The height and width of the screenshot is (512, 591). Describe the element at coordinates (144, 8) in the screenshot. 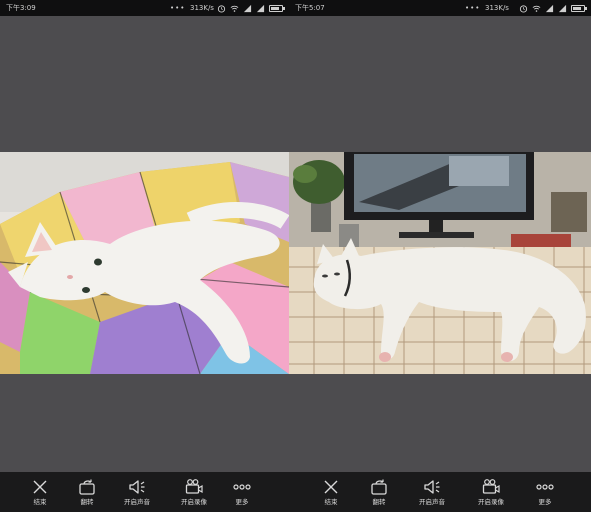

I see `status-bar: 下午3:09 ••• 313K/s` at that location.